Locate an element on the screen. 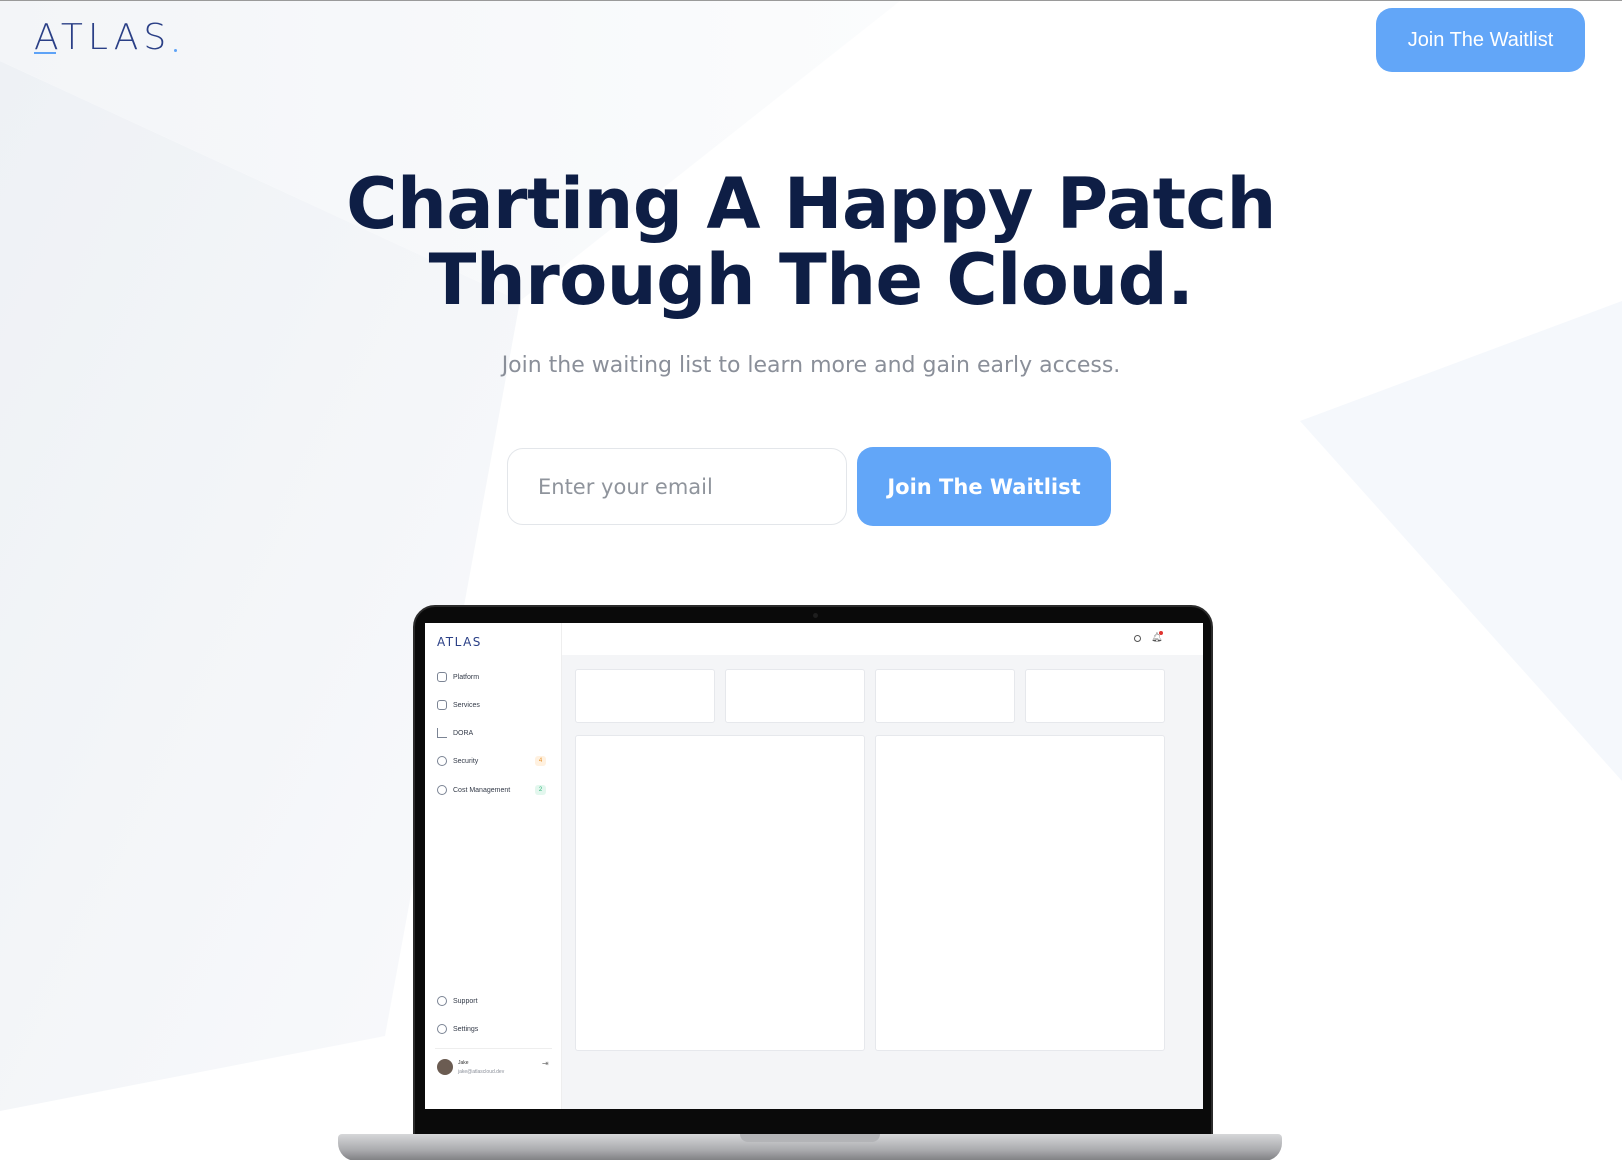 This screenshot has width=1622, height=1160. bar-chart-icon is located at coordinates (442, 733).